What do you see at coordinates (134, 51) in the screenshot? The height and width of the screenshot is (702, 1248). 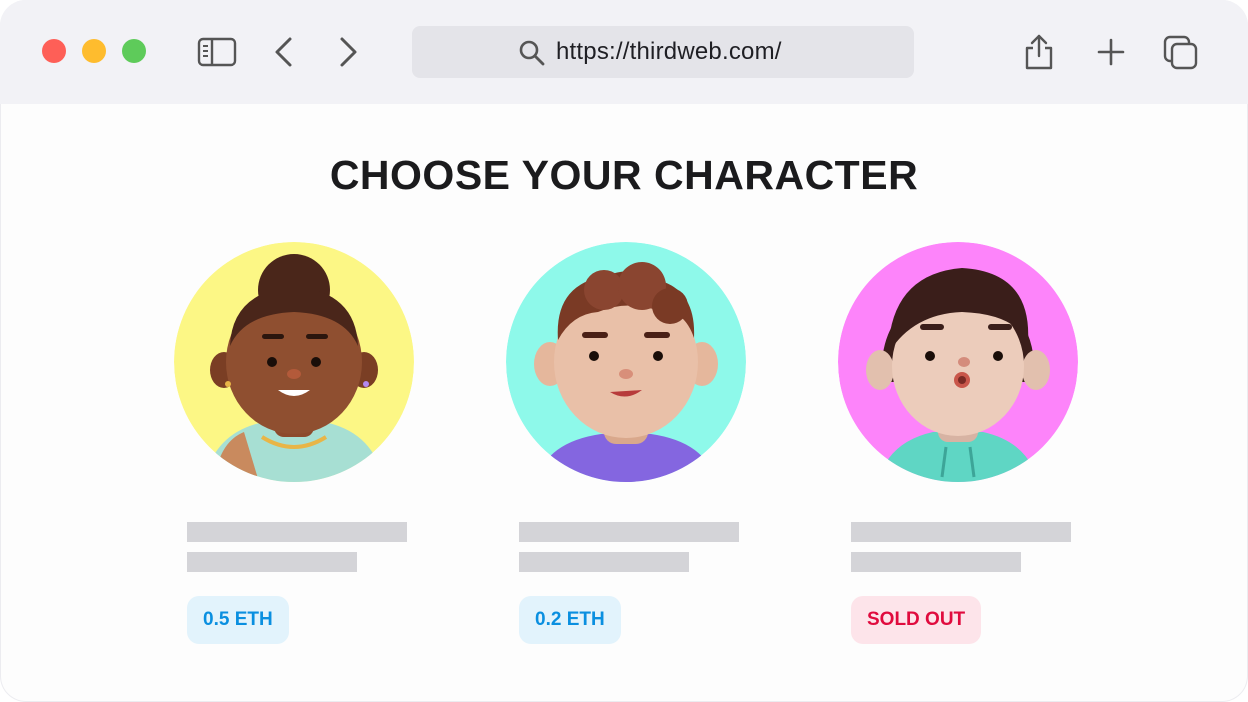 I see `zoom-button` at bounding box center [134, 51].